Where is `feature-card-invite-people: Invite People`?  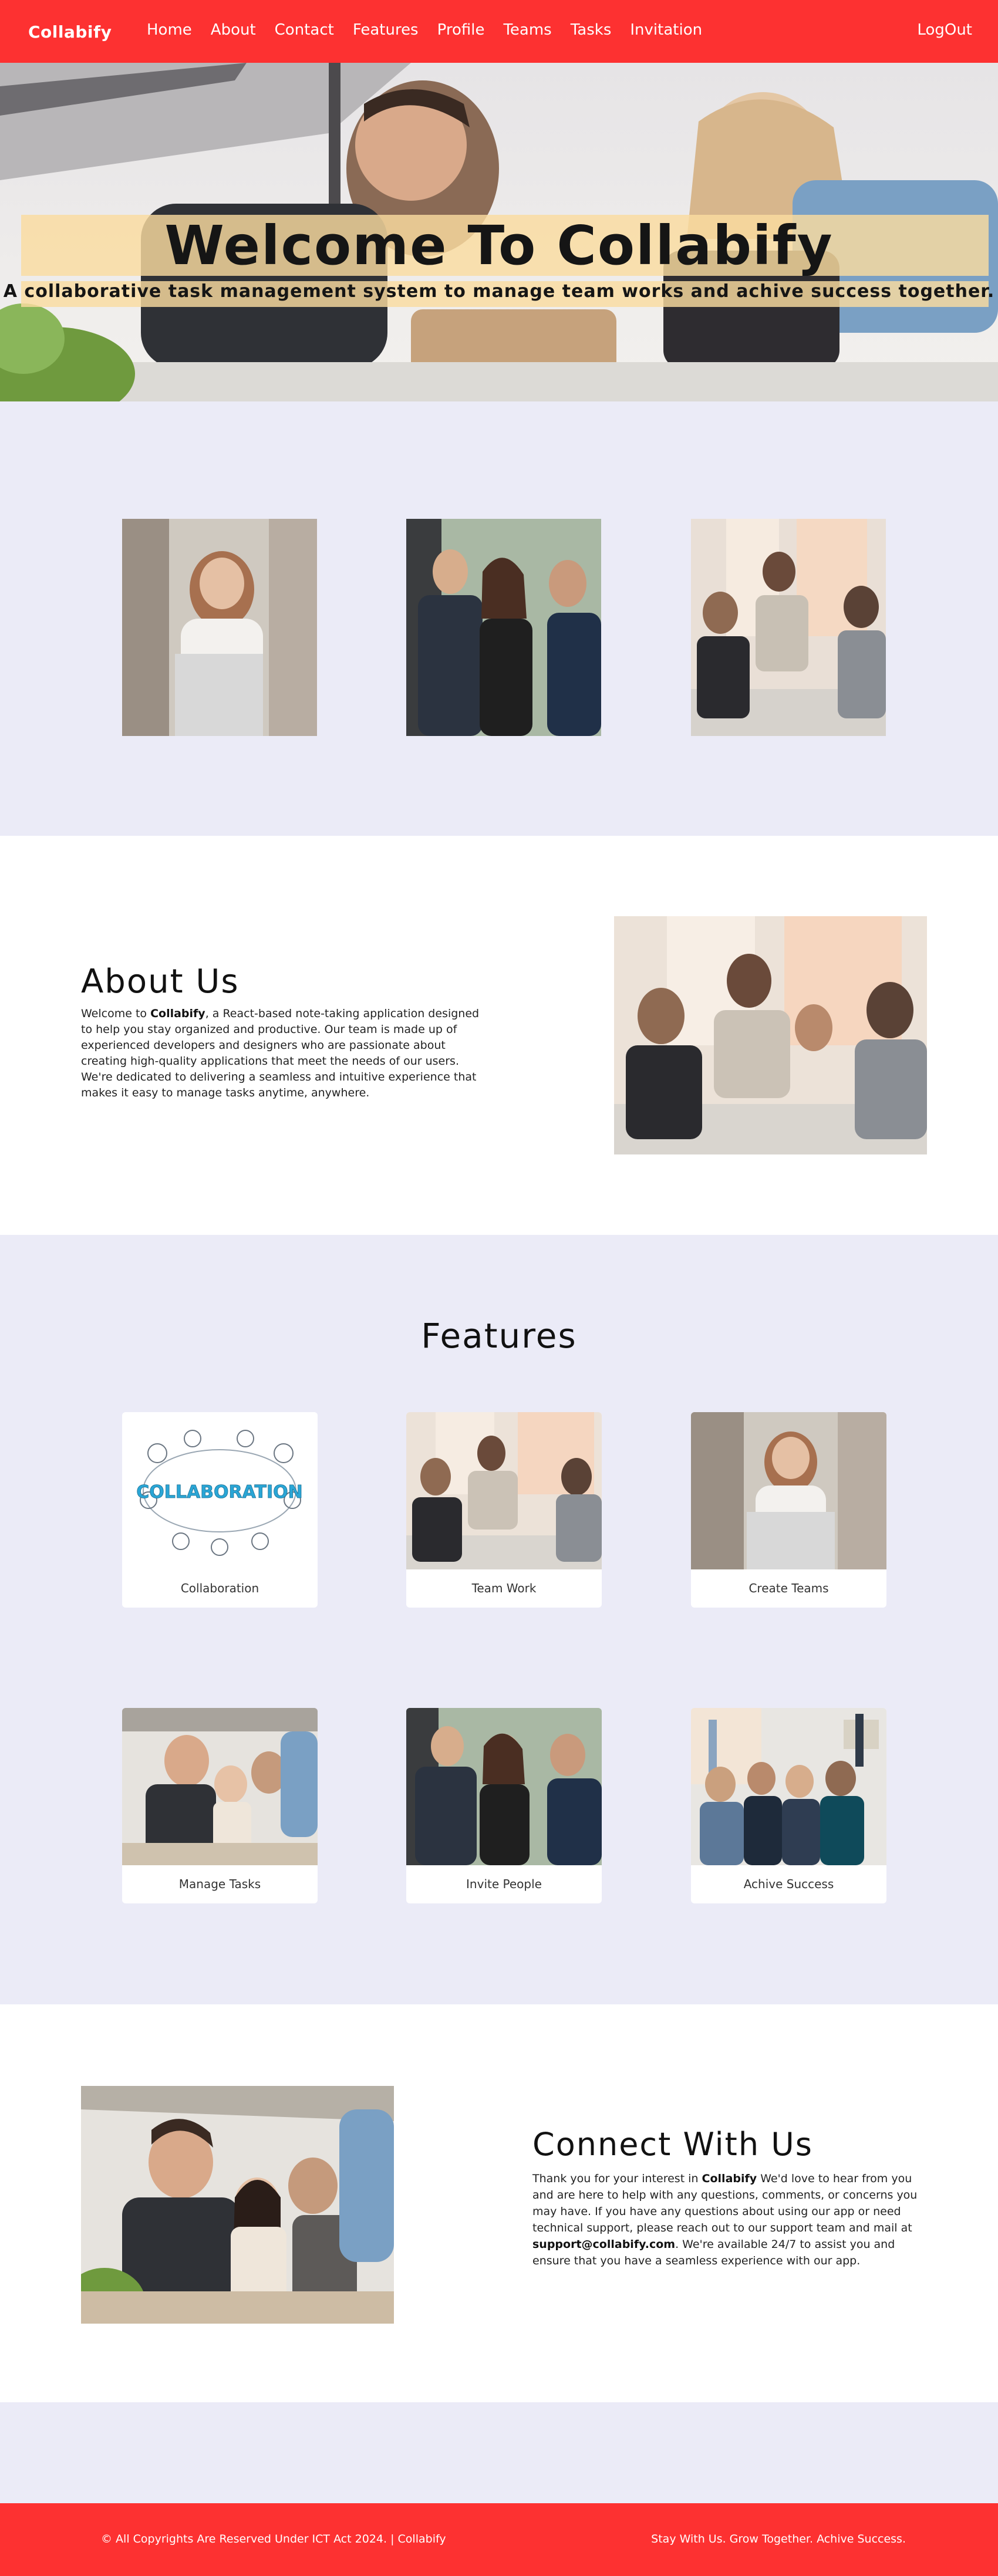
feature-card-invite-people: Invite People is located at coordinates (504, 1805).